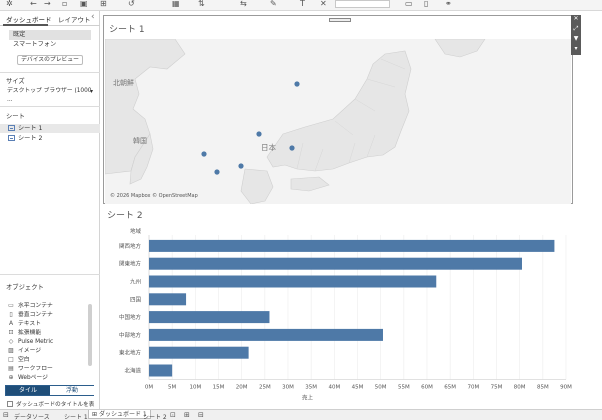 Image resolution: width=602 pixels, height=420 pixels. What do you see at coordinates (47, 314) in the screenshot?
I see `object-item: ▯ 垂直コンテナ` at bounding box center [47, 314].